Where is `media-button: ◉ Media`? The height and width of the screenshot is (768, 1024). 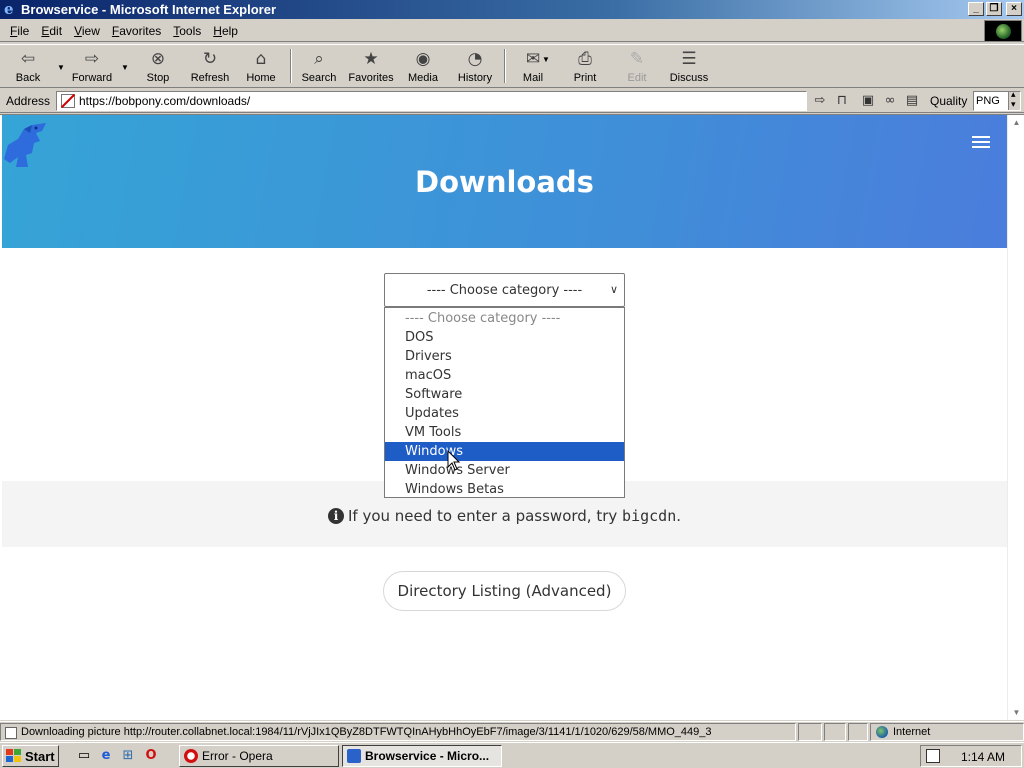
media-button: ◉ Media is located at coordinates (423, 67).